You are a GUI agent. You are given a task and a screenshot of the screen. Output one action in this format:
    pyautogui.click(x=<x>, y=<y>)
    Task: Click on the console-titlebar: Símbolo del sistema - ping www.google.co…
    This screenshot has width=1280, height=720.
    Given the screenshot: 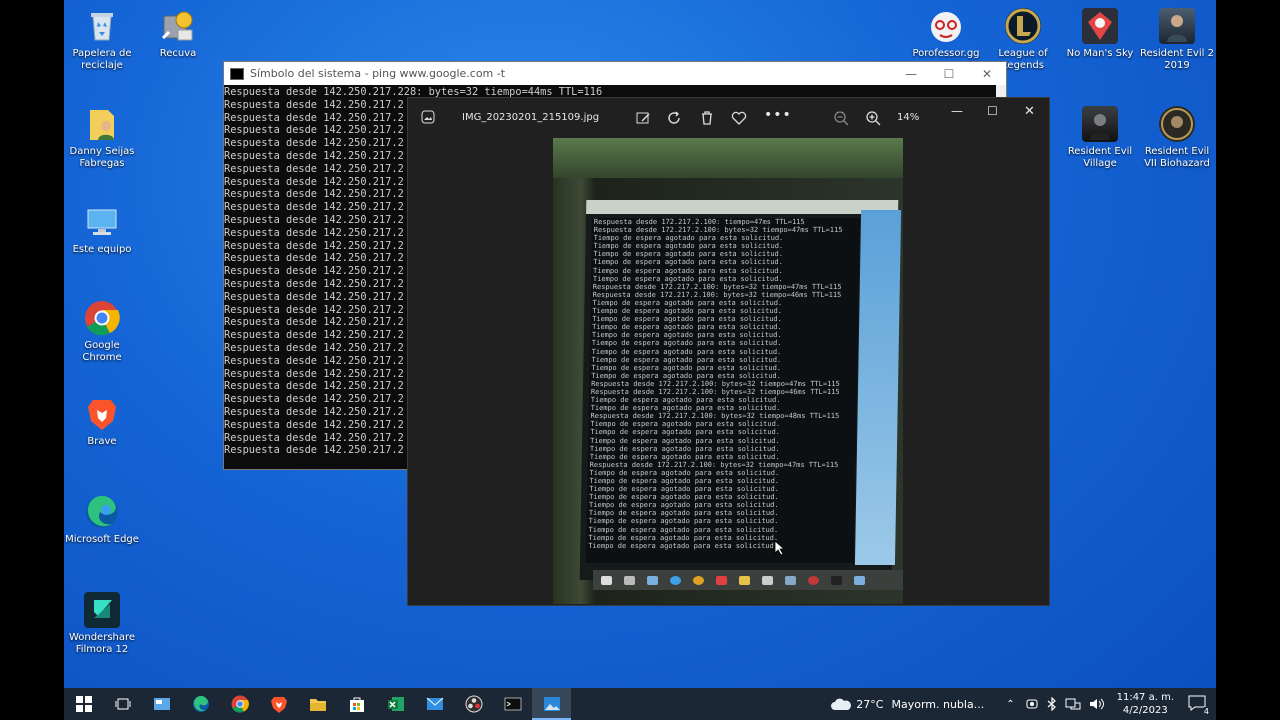 What is the action you would take?
    pyautogui.click(x=615, y=73)
    